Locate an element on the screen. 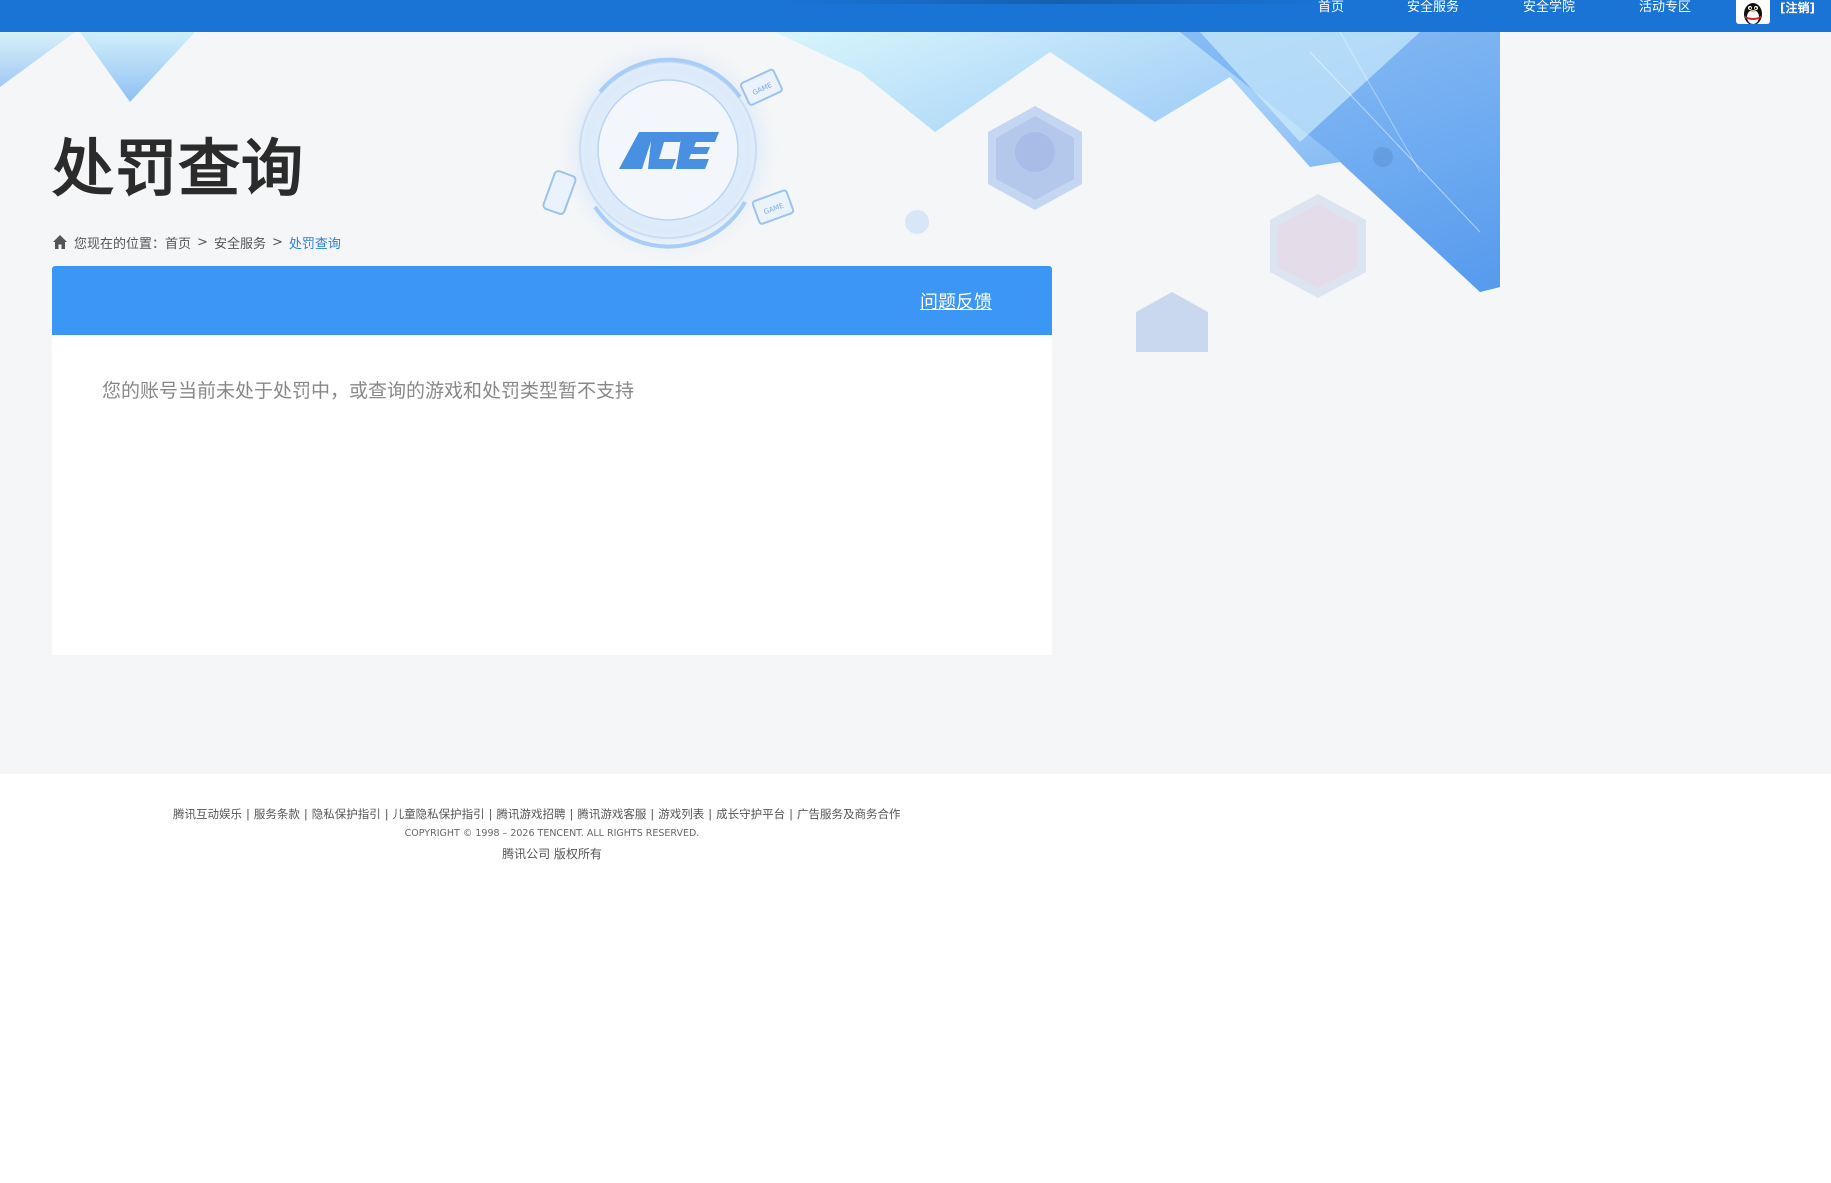 The image size is (1831, 1183). breadcrumb-prefix: 您现在的位置： is located at coordinates (120, 244).